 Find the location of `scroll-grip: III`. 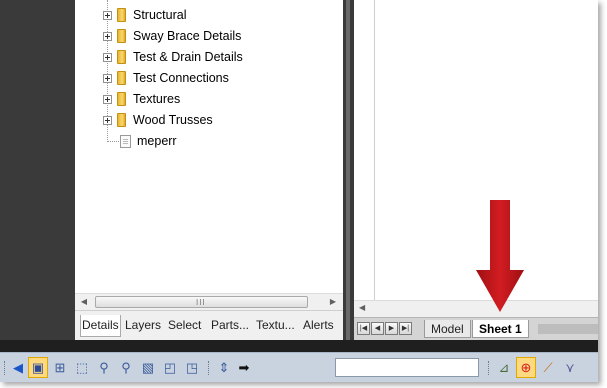

scroll-grip: III is located at coordinates (201, 302).